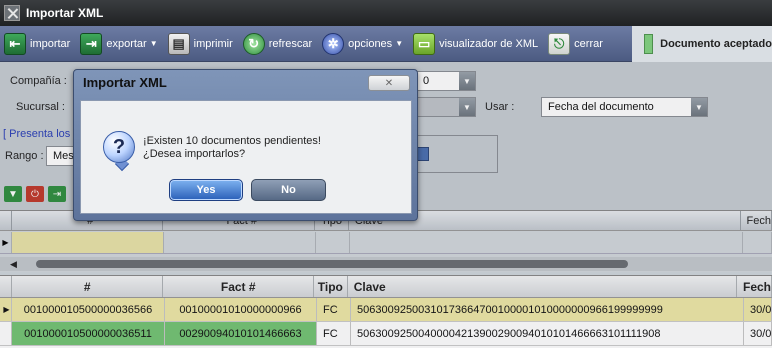 Image resolution: width=772 pixels, height=348 pixels. I want to click on printer-icon: ▤, so click(178, 43).